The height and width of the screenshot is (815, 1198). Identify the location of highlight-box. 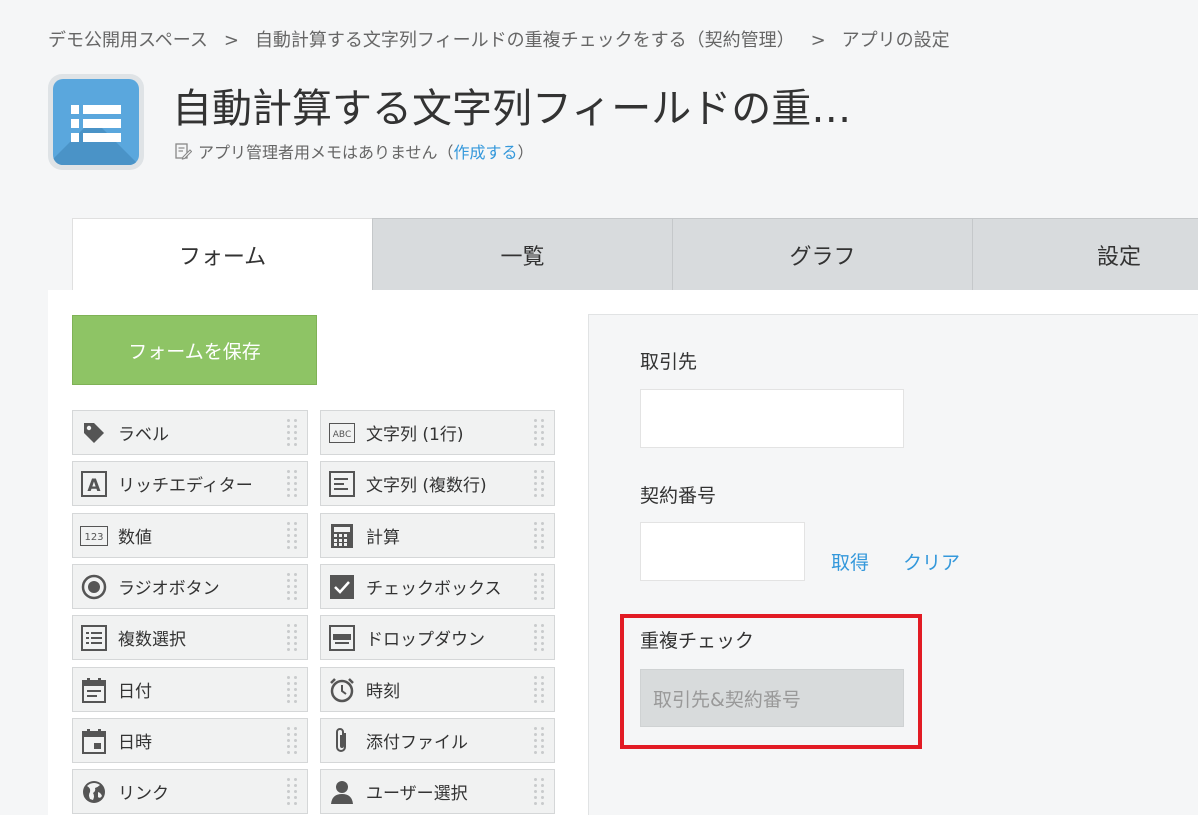
(771, 681).